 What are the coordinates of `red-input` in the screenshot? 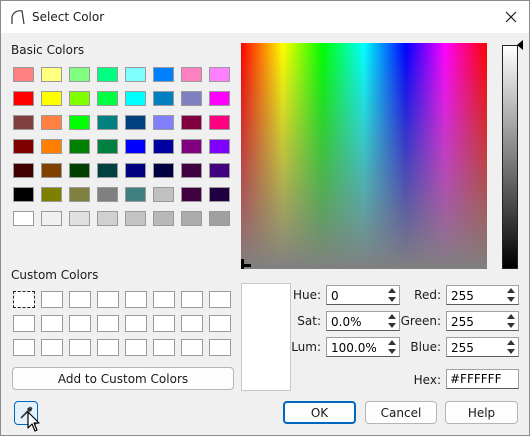 It's located at (477, 296).